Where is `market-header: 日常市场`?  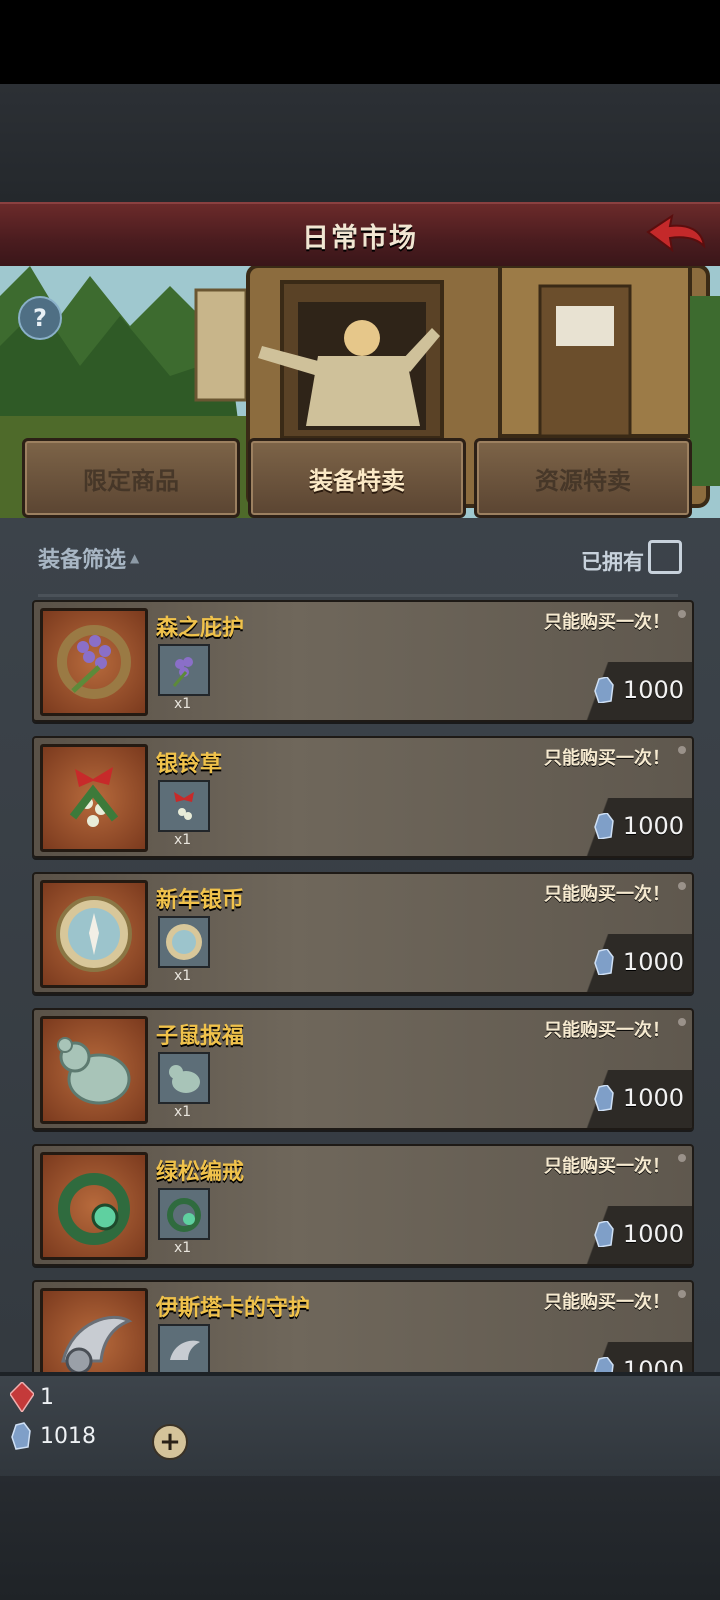 market-header: 日常市场 is located at coordinates (360, 235).